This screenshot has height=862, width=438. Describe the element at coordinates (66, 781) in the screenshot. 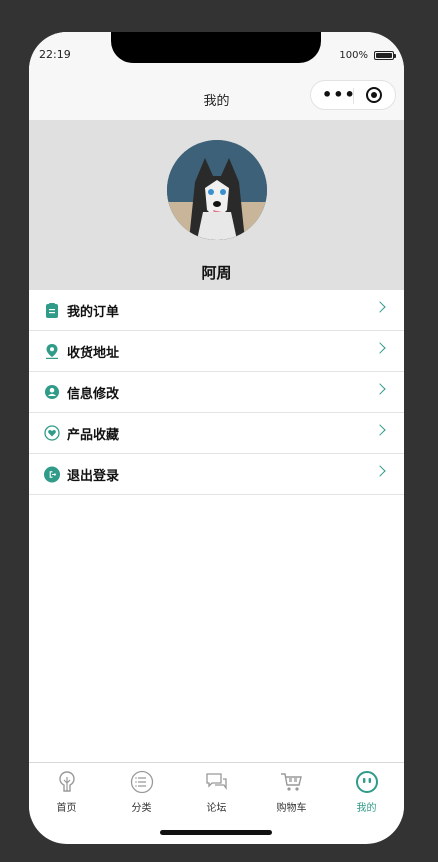

I see `home-icon` at that location.